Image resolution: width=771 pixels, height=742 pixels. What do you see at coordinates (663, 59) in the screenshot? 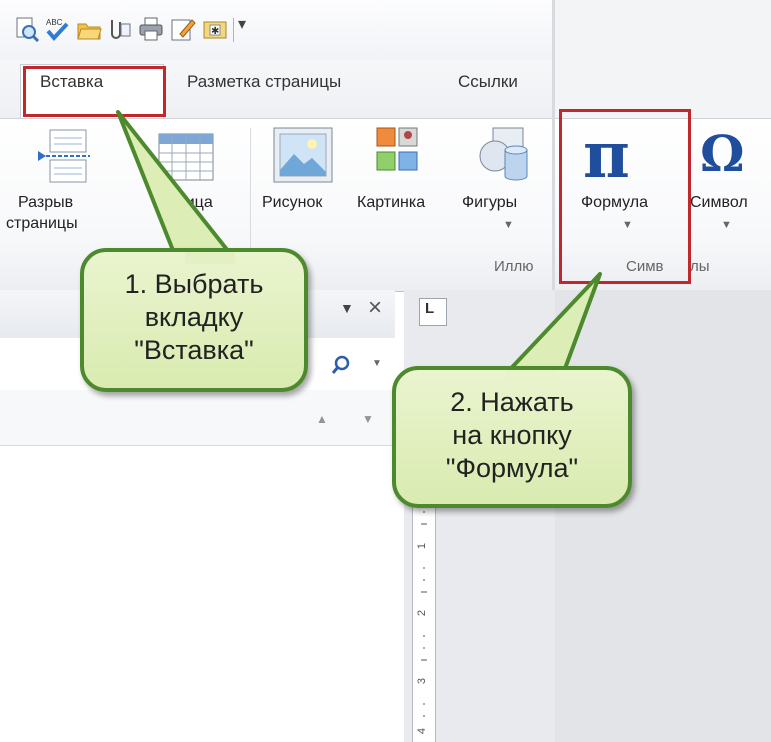
I see `title-area-right` at bounding box center [663, 59].